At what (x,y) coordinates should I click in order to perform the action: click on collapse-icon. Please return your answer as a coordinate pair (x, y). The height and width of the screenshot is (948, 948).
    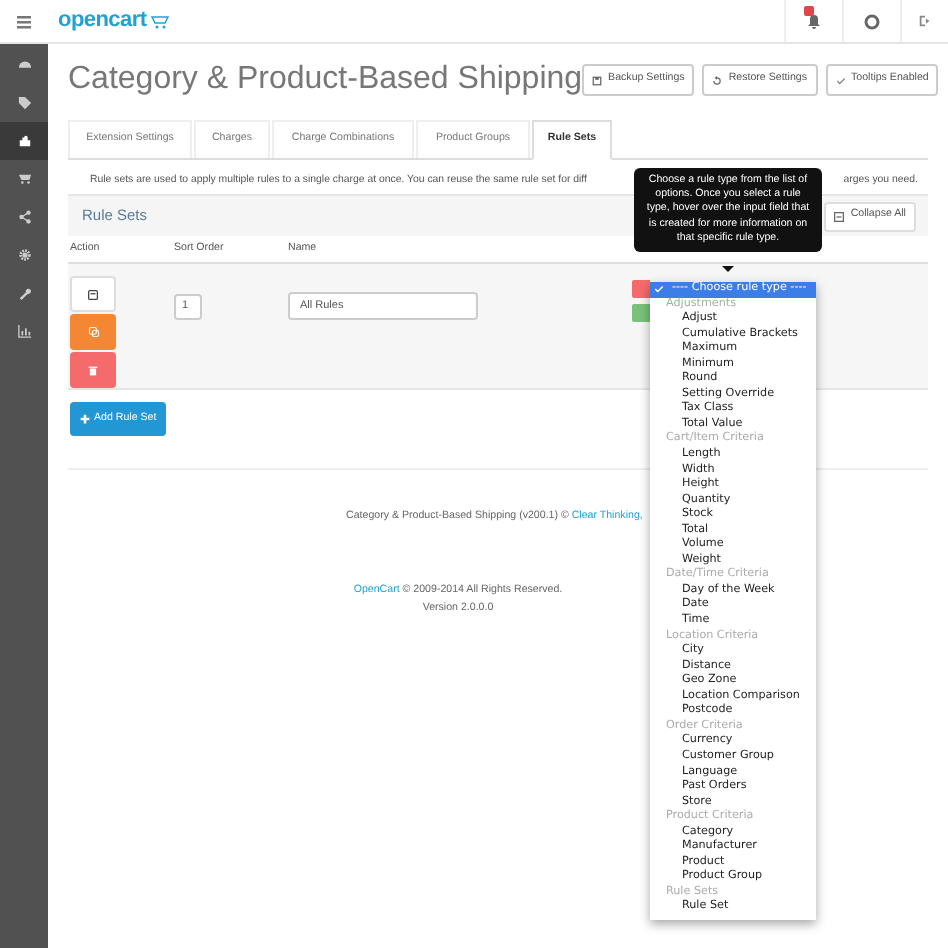
    Looking at the image, I should click on (839, 216).